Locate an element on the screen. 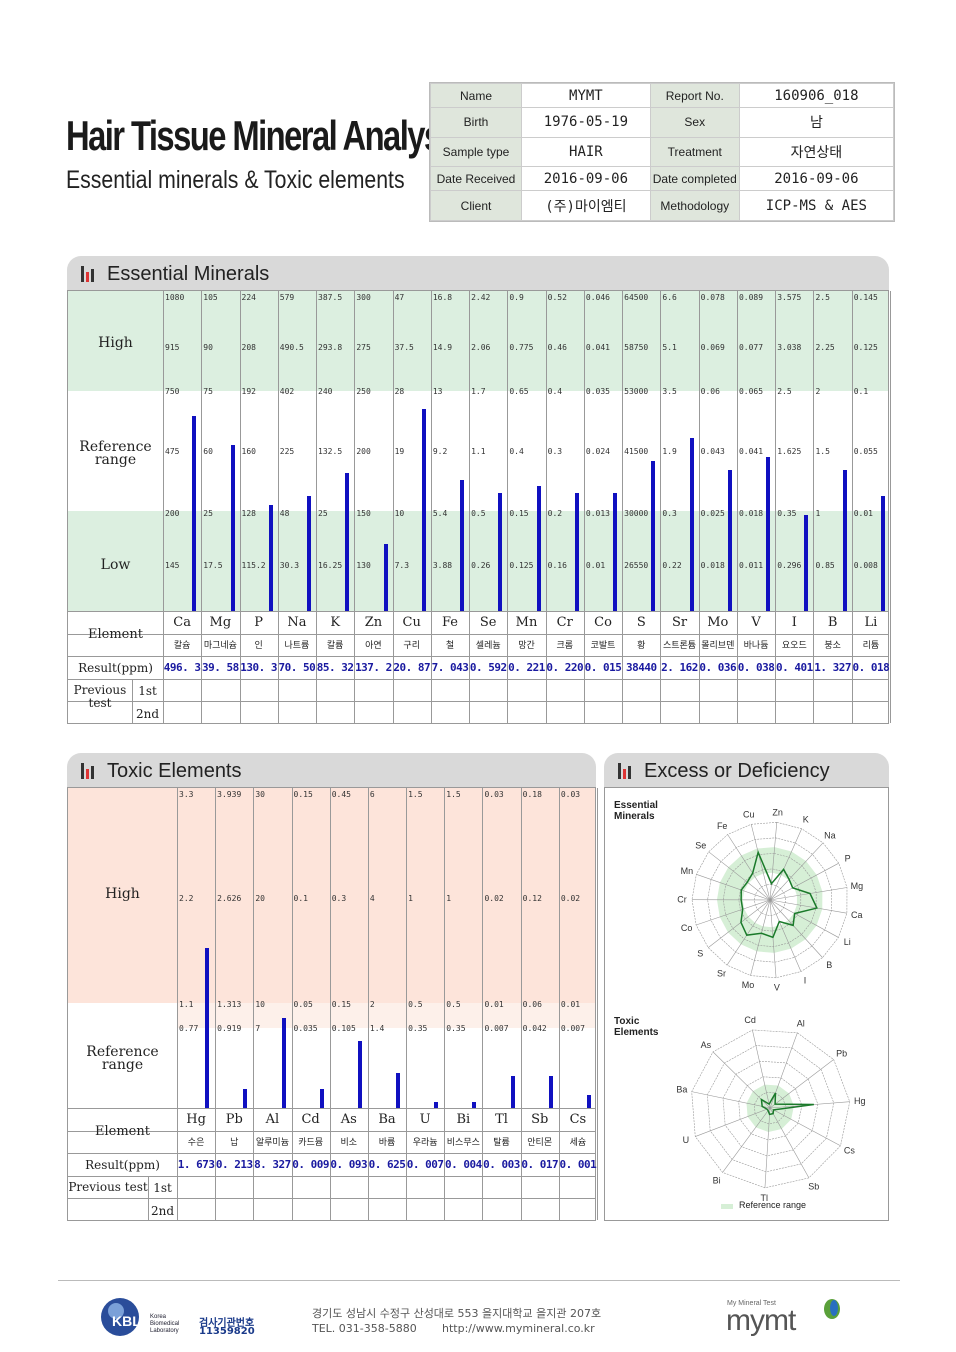  toxic-section-title: Toxic Elements is located at coordinates (174, 771).